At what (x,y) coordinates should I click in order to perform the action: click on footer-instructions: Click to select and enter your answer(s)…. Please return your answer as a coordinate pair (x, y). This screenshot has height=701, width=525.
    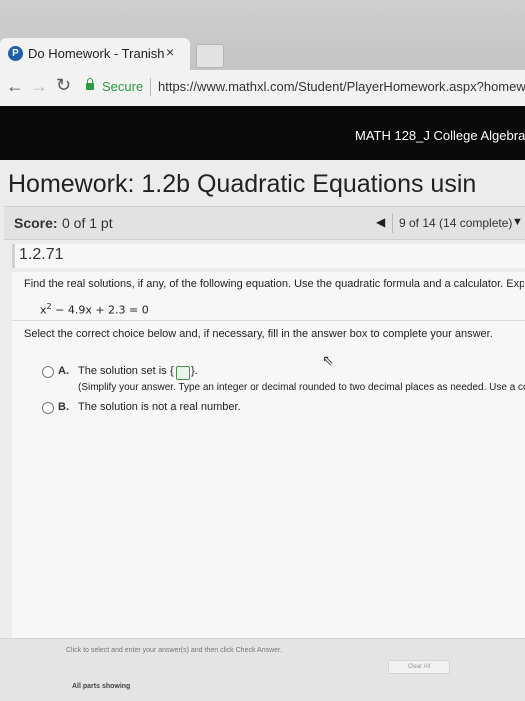
    Looking at the image, I should click on (174, 650).